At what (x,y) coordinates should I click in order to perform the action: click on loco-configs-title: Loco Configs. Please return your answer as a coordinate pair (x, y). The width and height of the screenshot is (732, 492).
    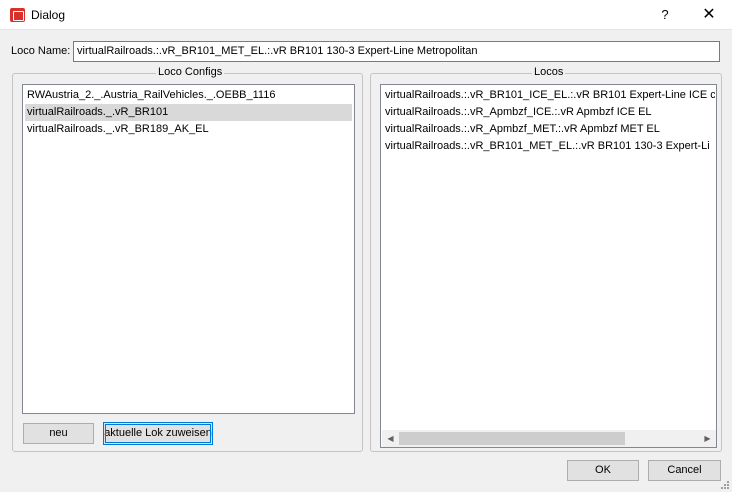
    Looking at the image, I should click on (190, 72).